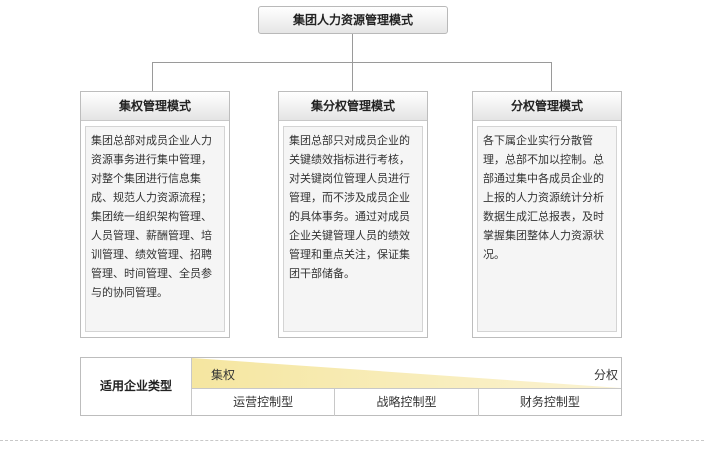 The image size is (704, 450). What do you see at coordinates (353, 106) in the screenshot?
I see `card-title: 集分权管理模式` at bounding box center [353, 106].